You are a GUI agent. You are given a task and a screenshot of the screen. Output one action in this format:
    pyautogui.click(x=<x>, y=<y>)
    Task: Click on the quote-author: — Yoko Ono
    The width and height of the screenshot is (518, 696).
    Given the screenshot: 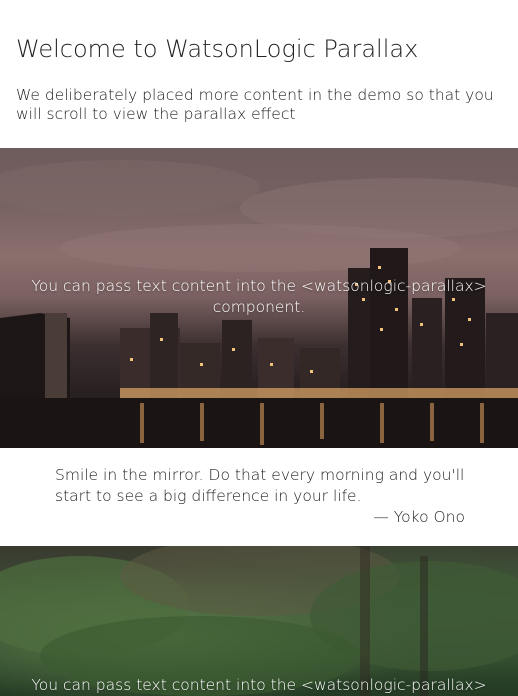 What is the action you would take?
    pyautogui.click(x=419, y=517)
    